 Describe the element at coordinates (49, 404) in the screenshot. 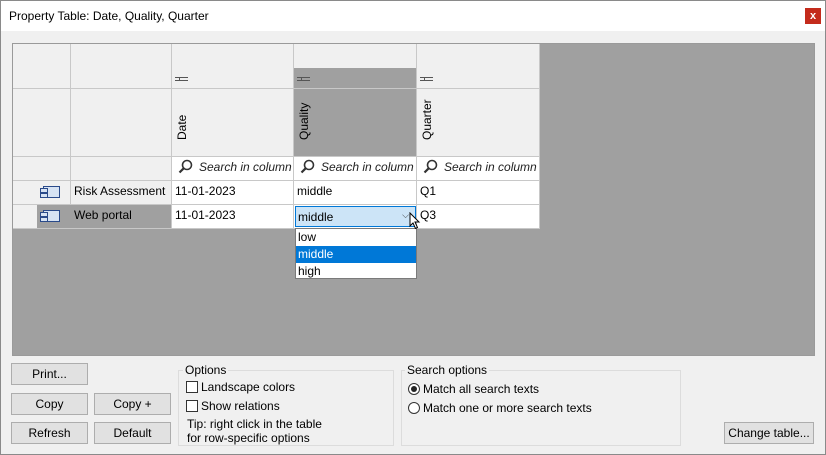

I see `copy-button: Copy` at that location.